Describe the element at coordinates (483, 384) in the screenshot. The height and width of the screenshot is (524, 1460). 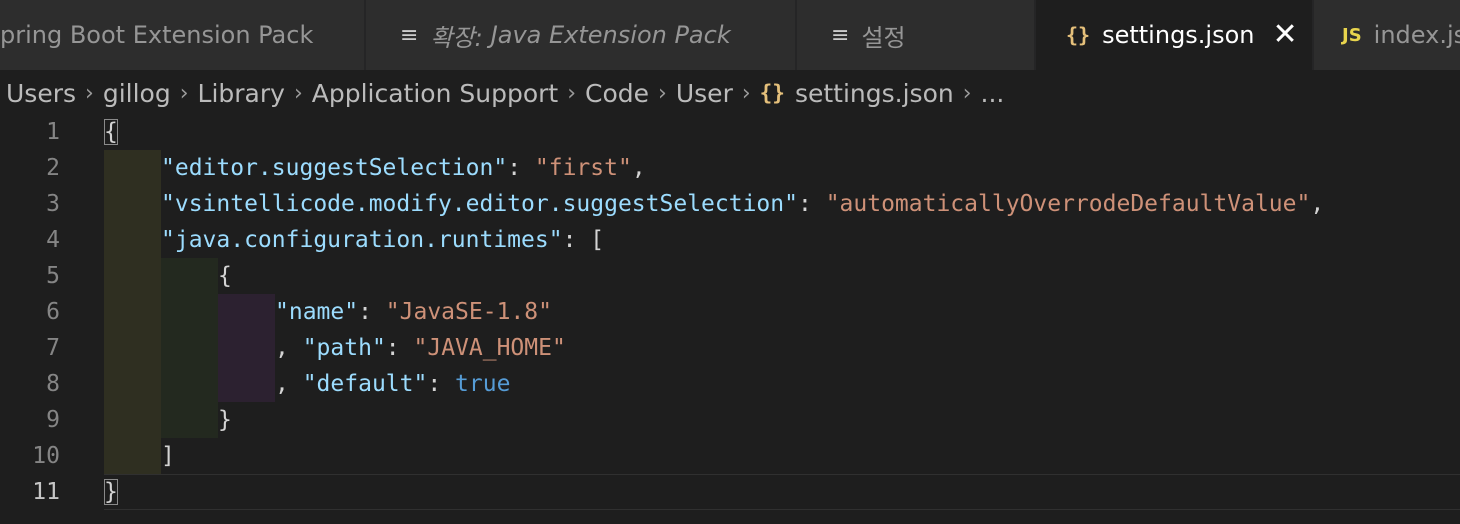
I see `json-boolean: true` at that location.